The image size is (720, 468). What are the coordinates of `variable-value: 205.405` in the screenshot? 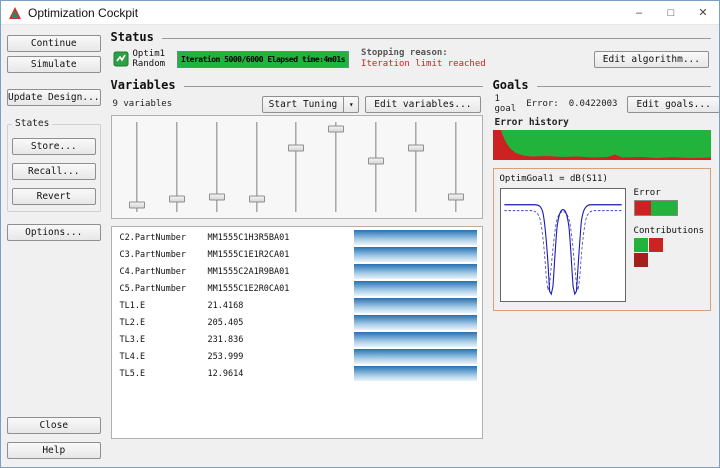 It's located at (225, 322).